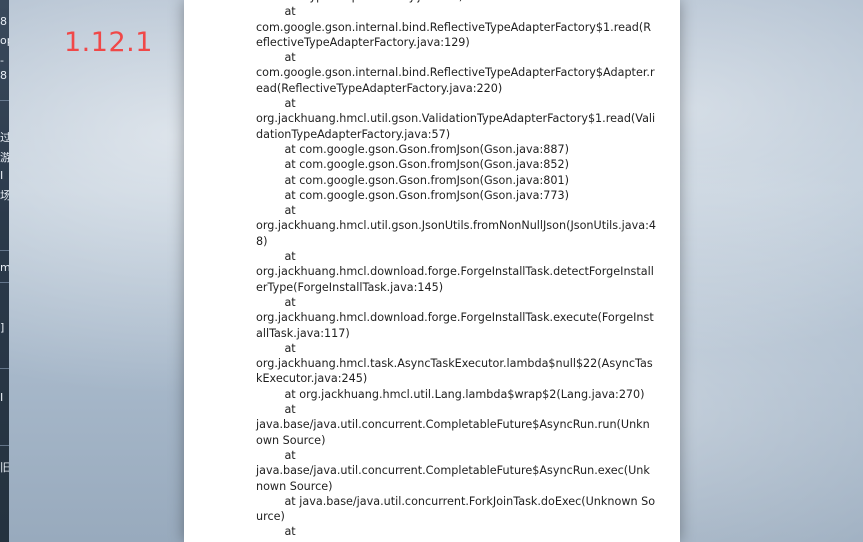 This screenshot has width=863, height=542. I want to click on sidebar-glyph: op, so click(4, 41).